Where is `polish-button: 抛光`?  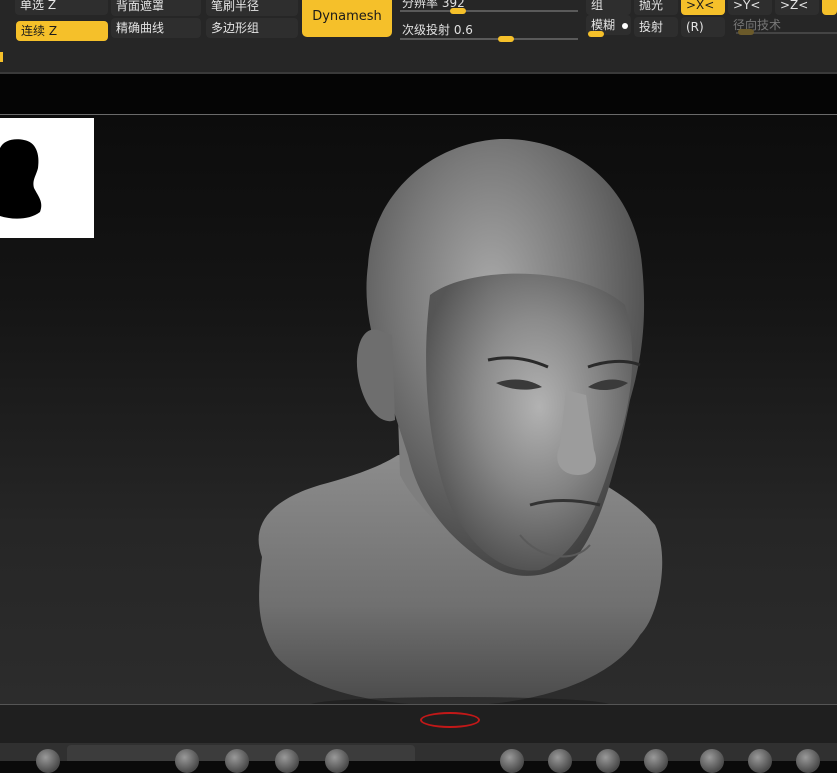
polish-button: 抛光 is located at coordinates (656, 7).